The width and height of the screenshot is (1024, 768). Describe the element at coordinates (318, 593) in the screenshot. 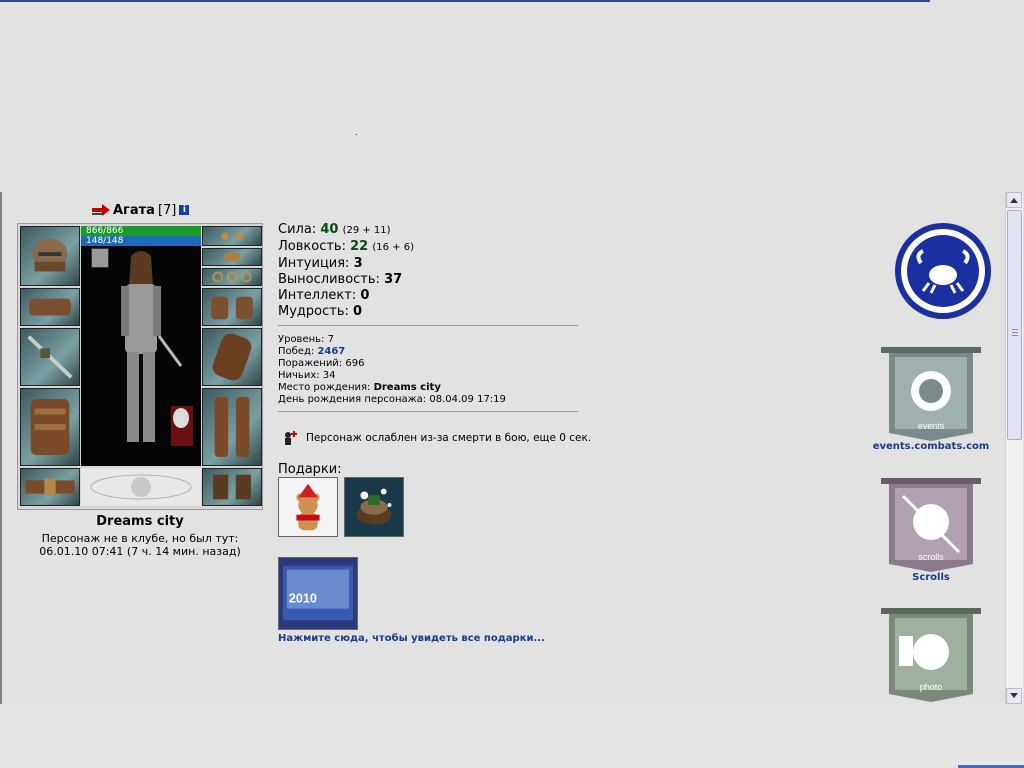

I see `gift-2010-card: 2010` at that location.